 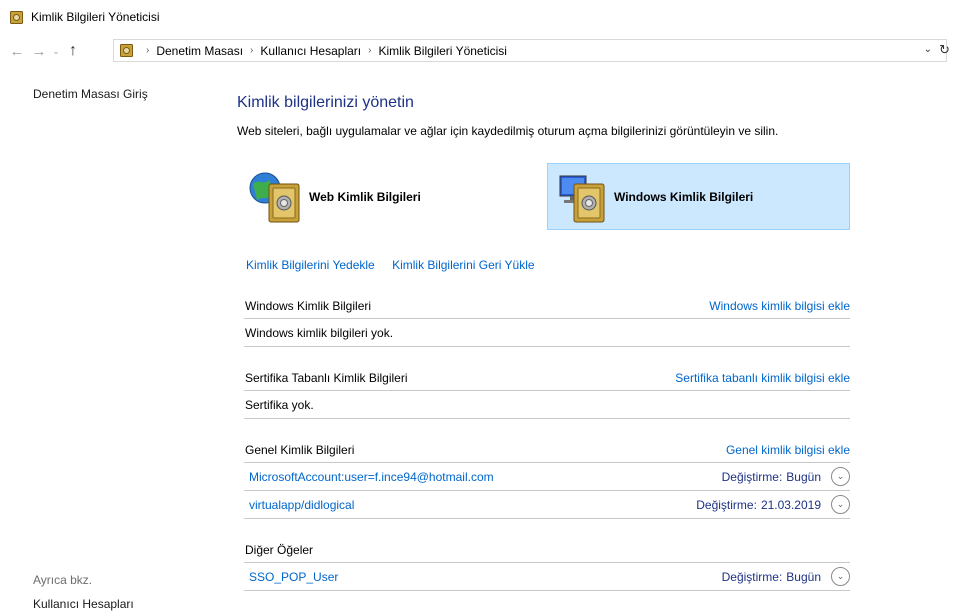 What do you see at coordinates (684, 196) in the screenshot?
I see `windows-credentials-label: Windows Kimlik Bilgileri` at bounding box center [684, 196].